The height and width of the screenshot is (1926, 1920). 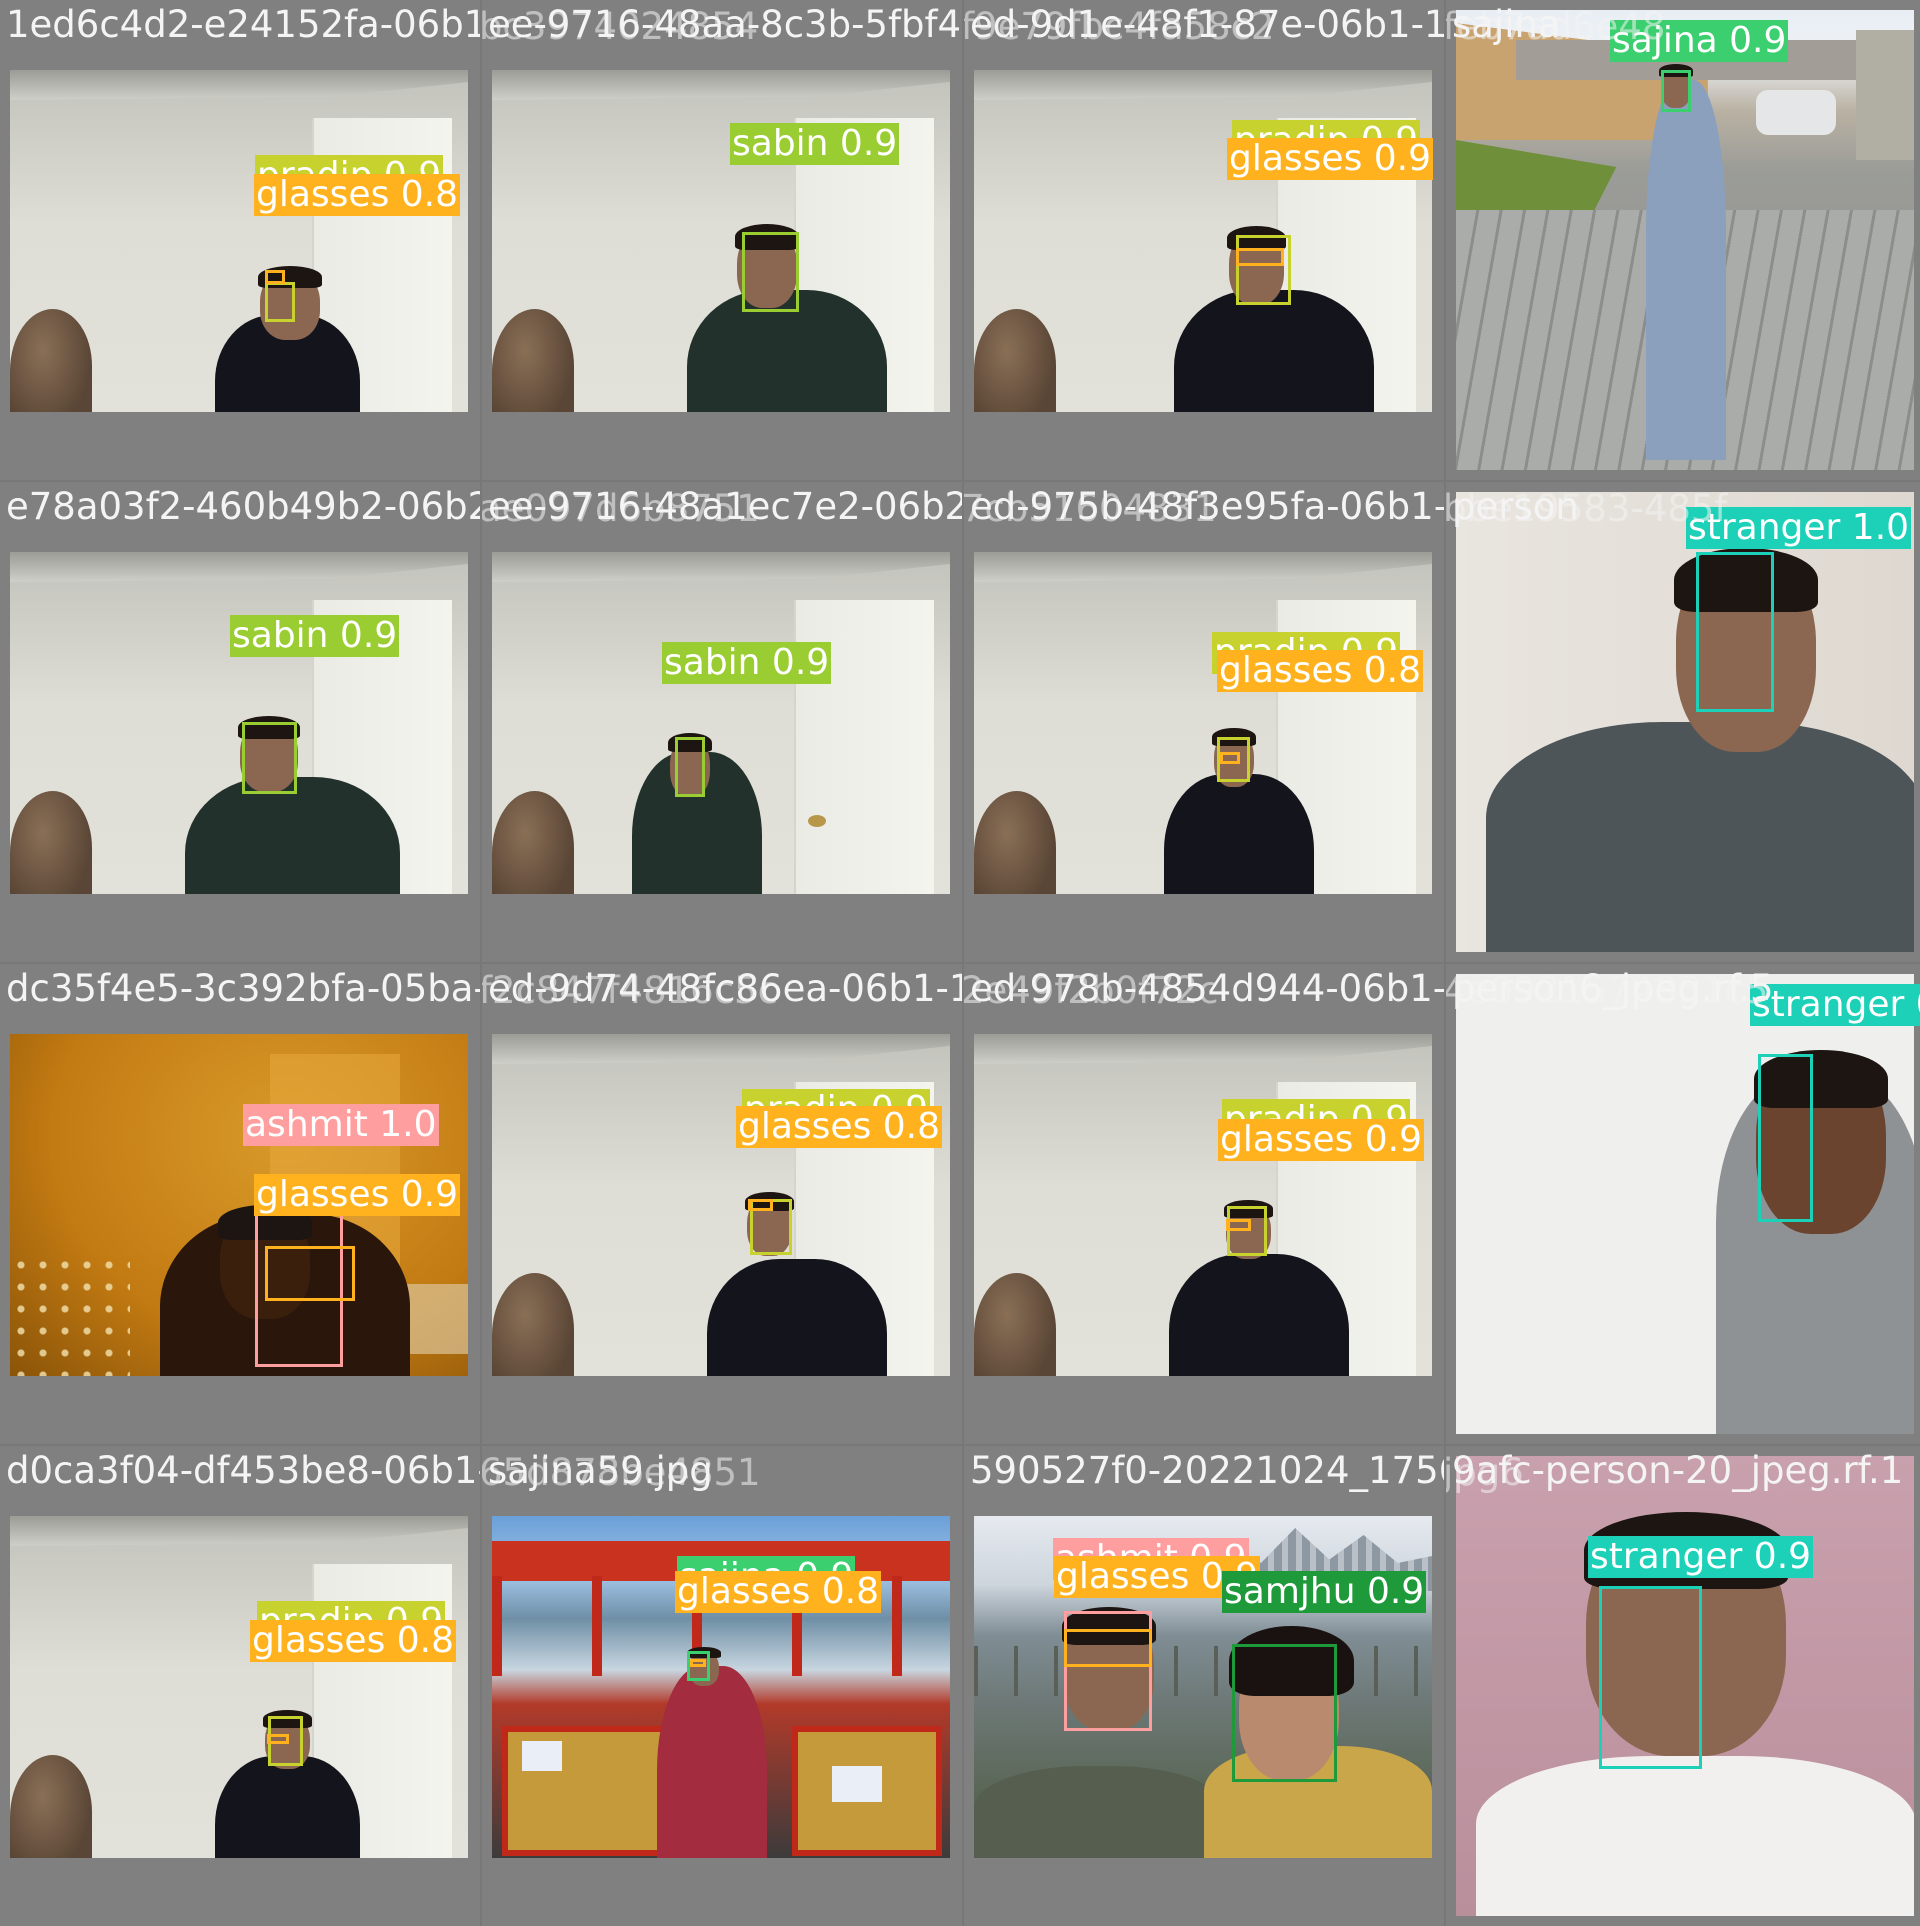 What do you see at coordinates (1515, 506) in the screenshot?
I see `filename: person` at bounding box center [1515, 506].